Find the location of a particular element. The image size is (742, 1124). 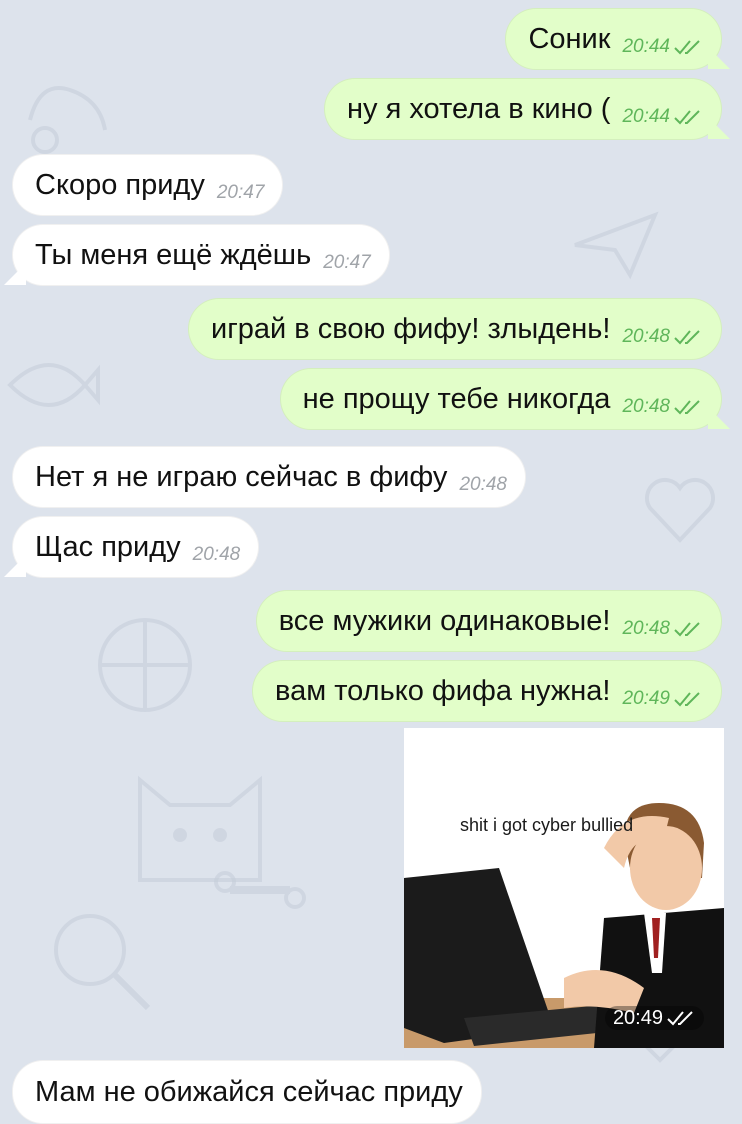

message-bubble: Ты меня ещё ждёшь 20:47 is located at coordinates (201, 255).